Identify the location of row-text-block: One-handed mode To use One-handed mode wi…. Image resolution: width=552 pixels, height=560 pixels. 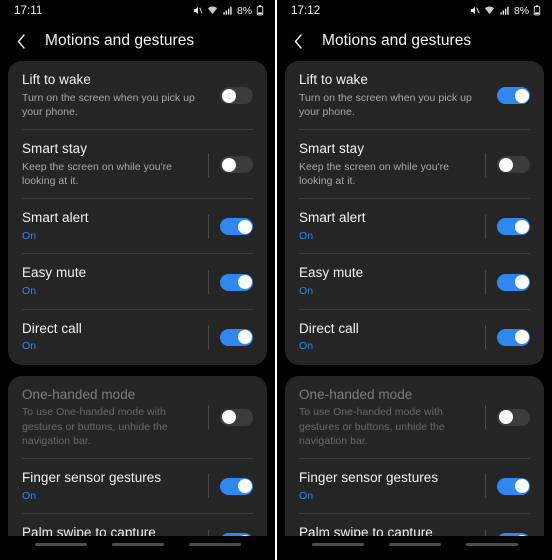
(115, 417).